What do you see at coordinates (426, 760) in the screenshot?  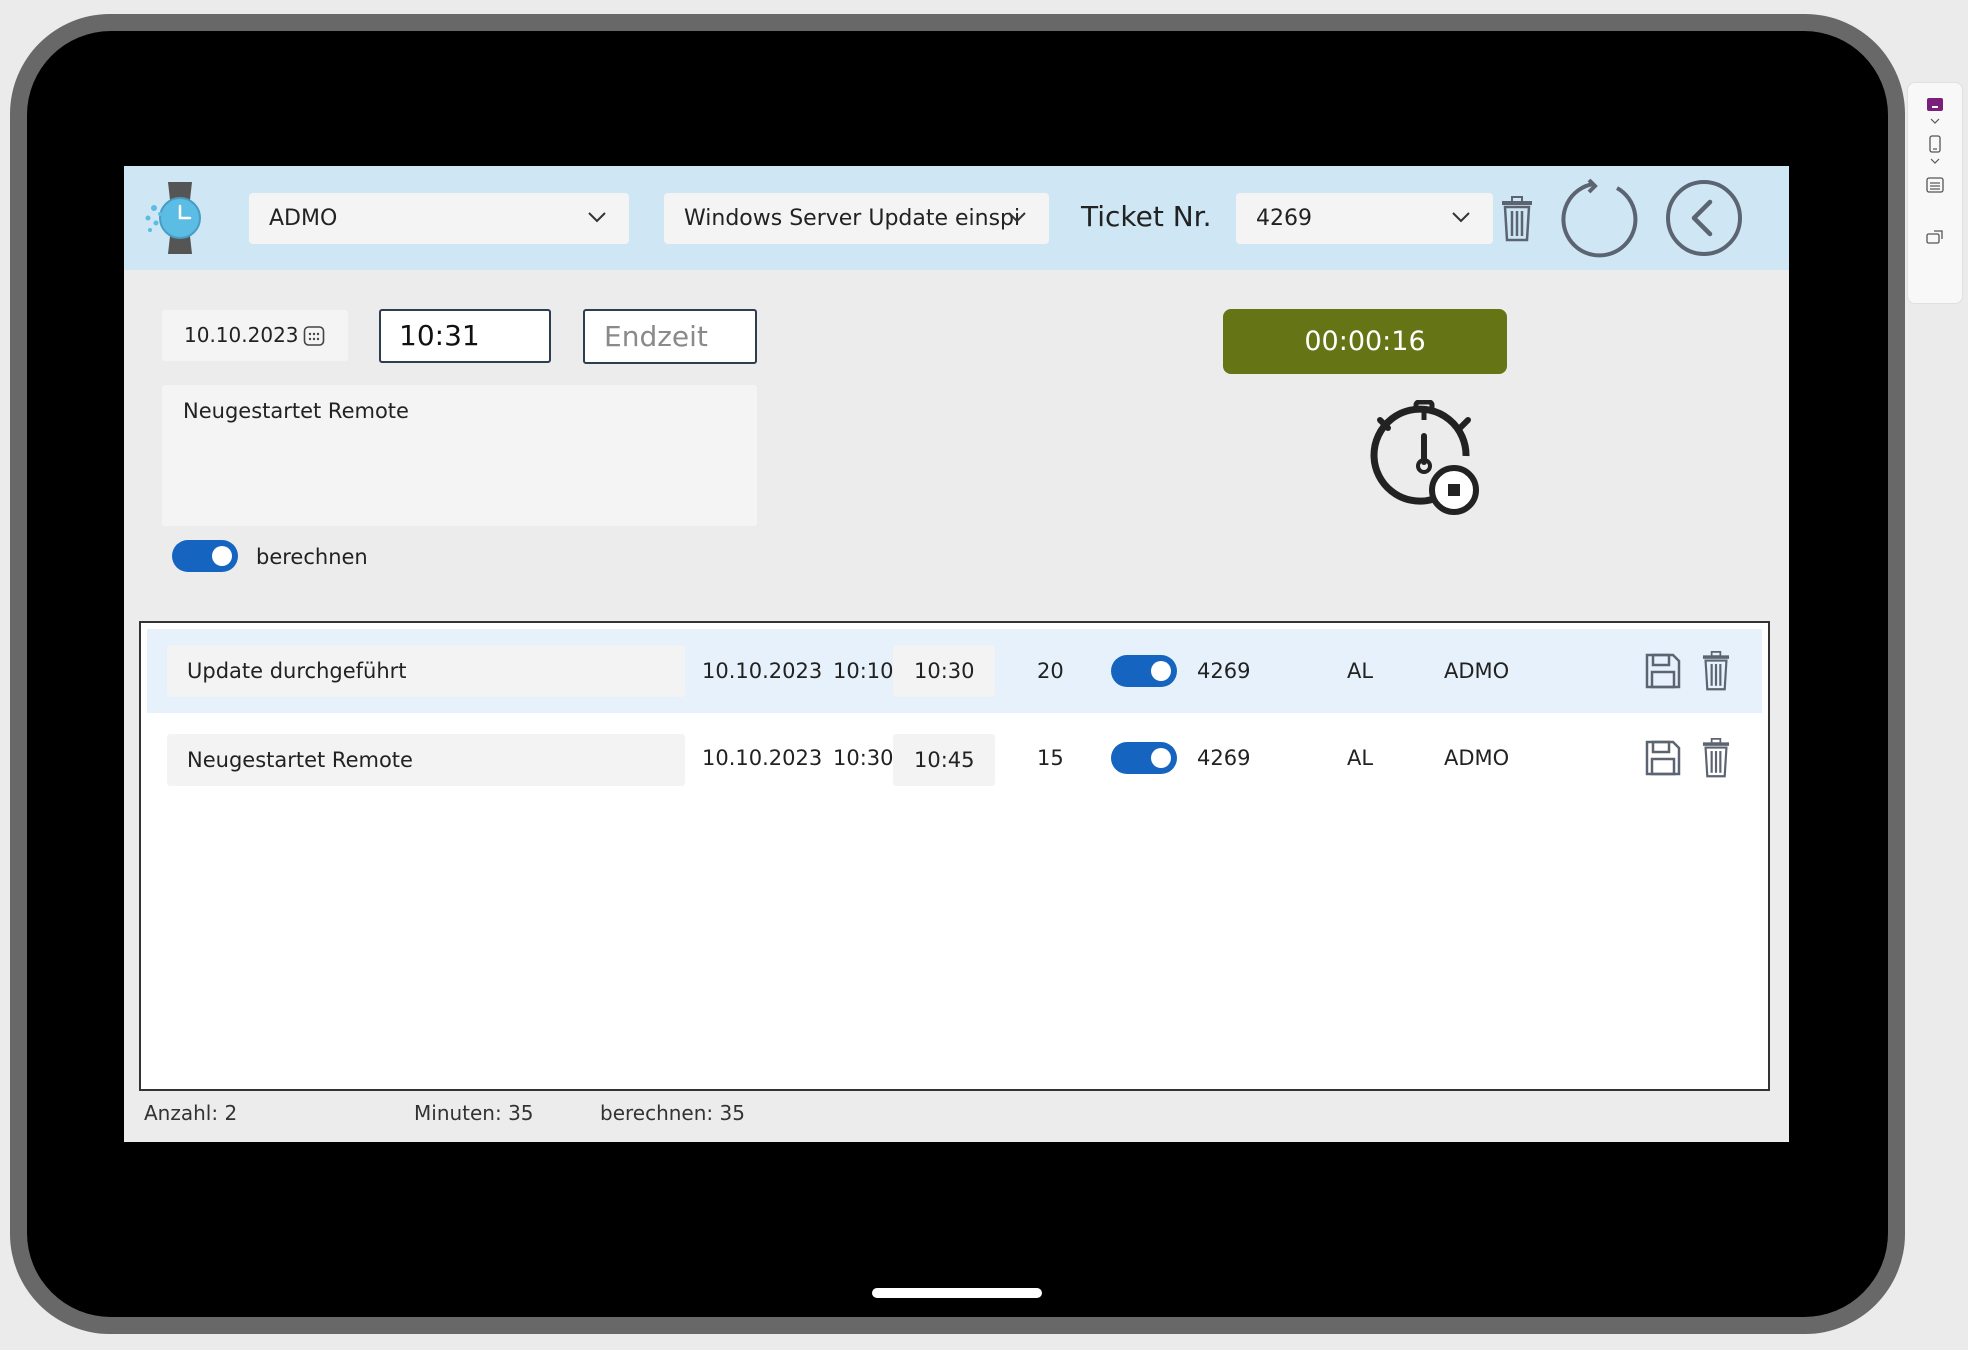 I see `entry-description: Neugestartet Remote` at bounding box center [426, 760].